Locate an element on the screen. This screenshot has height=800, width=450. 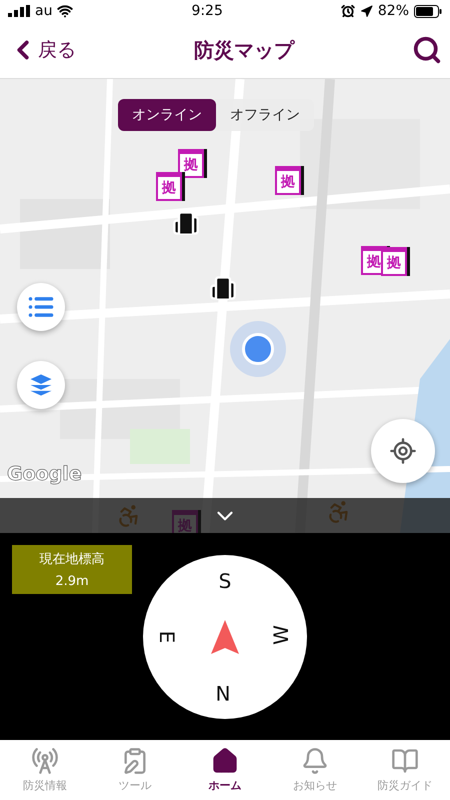
tab-item: お知らせ is located at coordinates (315, 770).